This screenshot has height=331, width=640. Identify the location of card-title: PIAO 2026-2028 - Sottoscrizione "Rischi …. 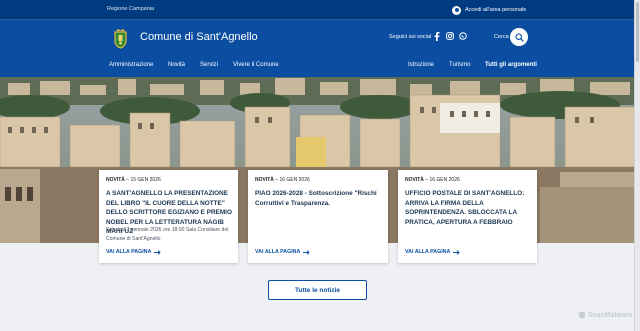
(319, 198).